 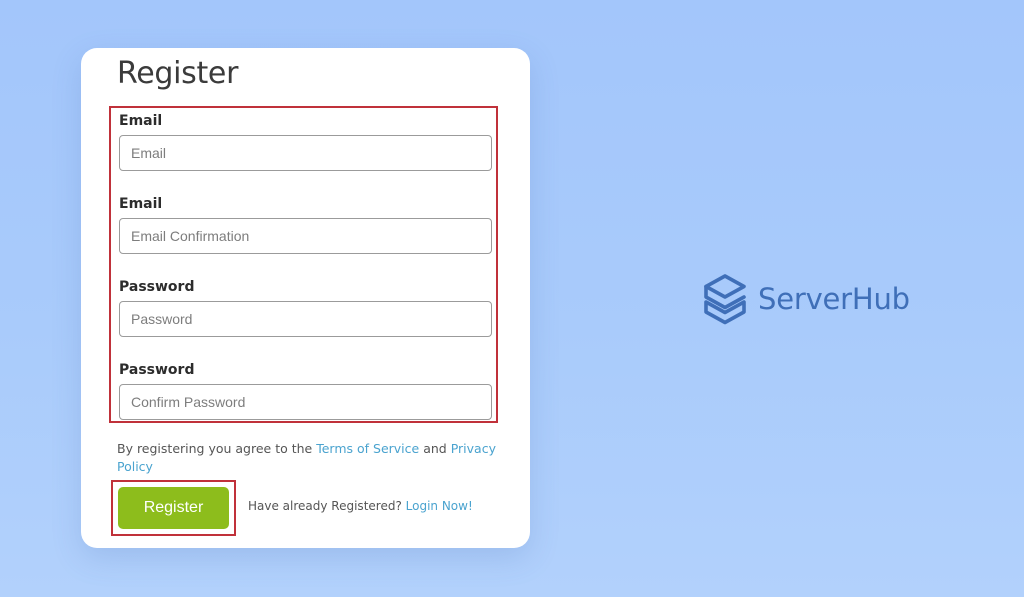 I want to click on register-highlight-box: Register, so click(x=173, y=508).